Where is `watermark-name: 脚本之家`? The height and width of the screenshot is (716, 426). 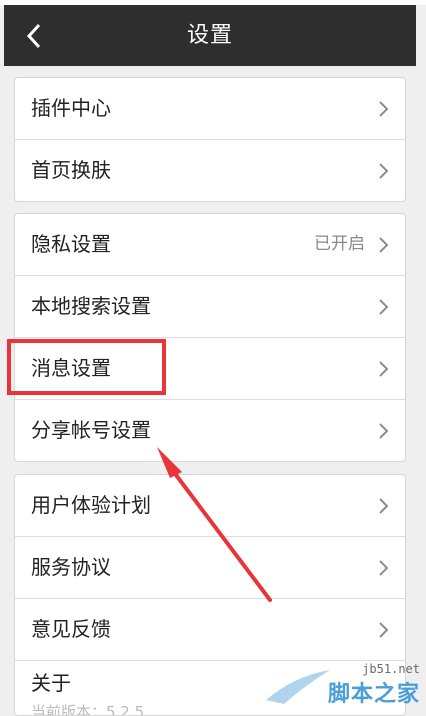
watermark-name: 脚本之家 is located at coordinates (373, 694).